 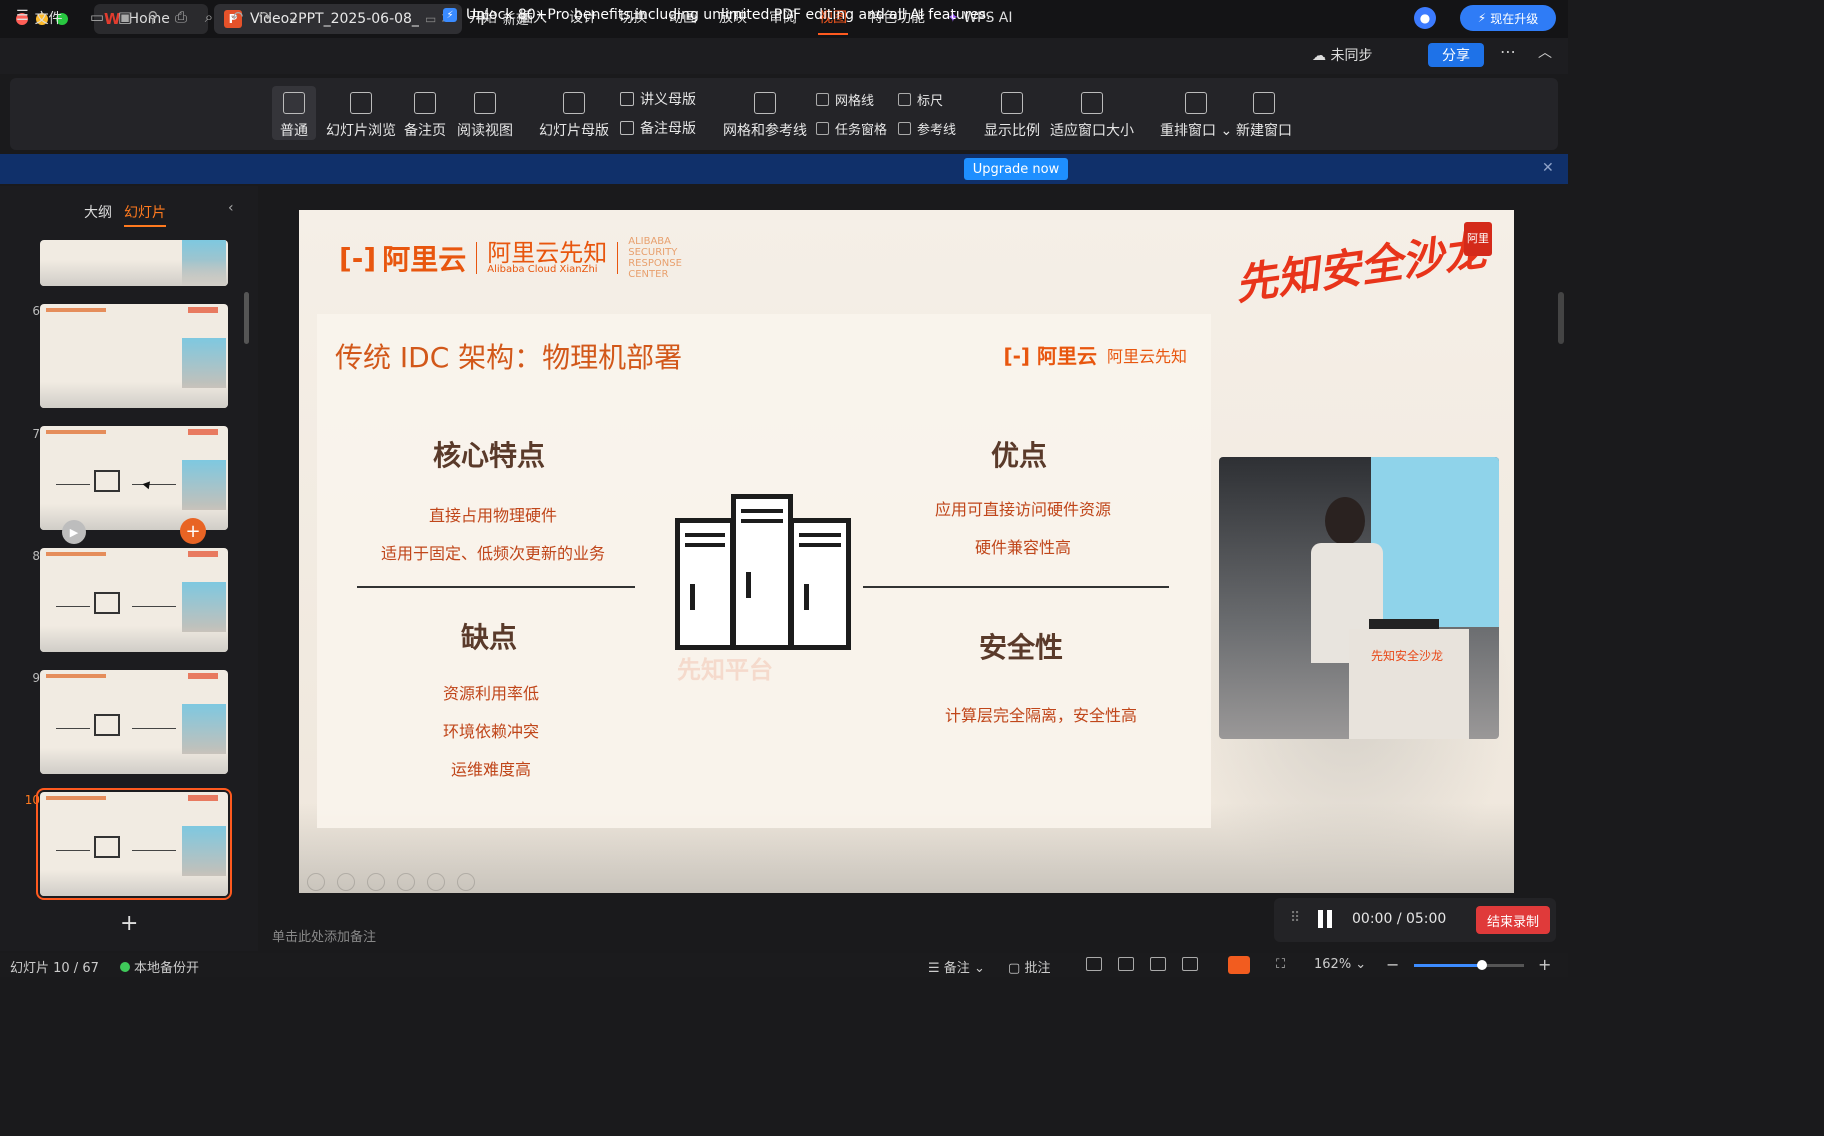 What do you see at coordinates (237, 17) in the screenshot?
I see `undo-icon: ↶` at bounding box center [237, 17].